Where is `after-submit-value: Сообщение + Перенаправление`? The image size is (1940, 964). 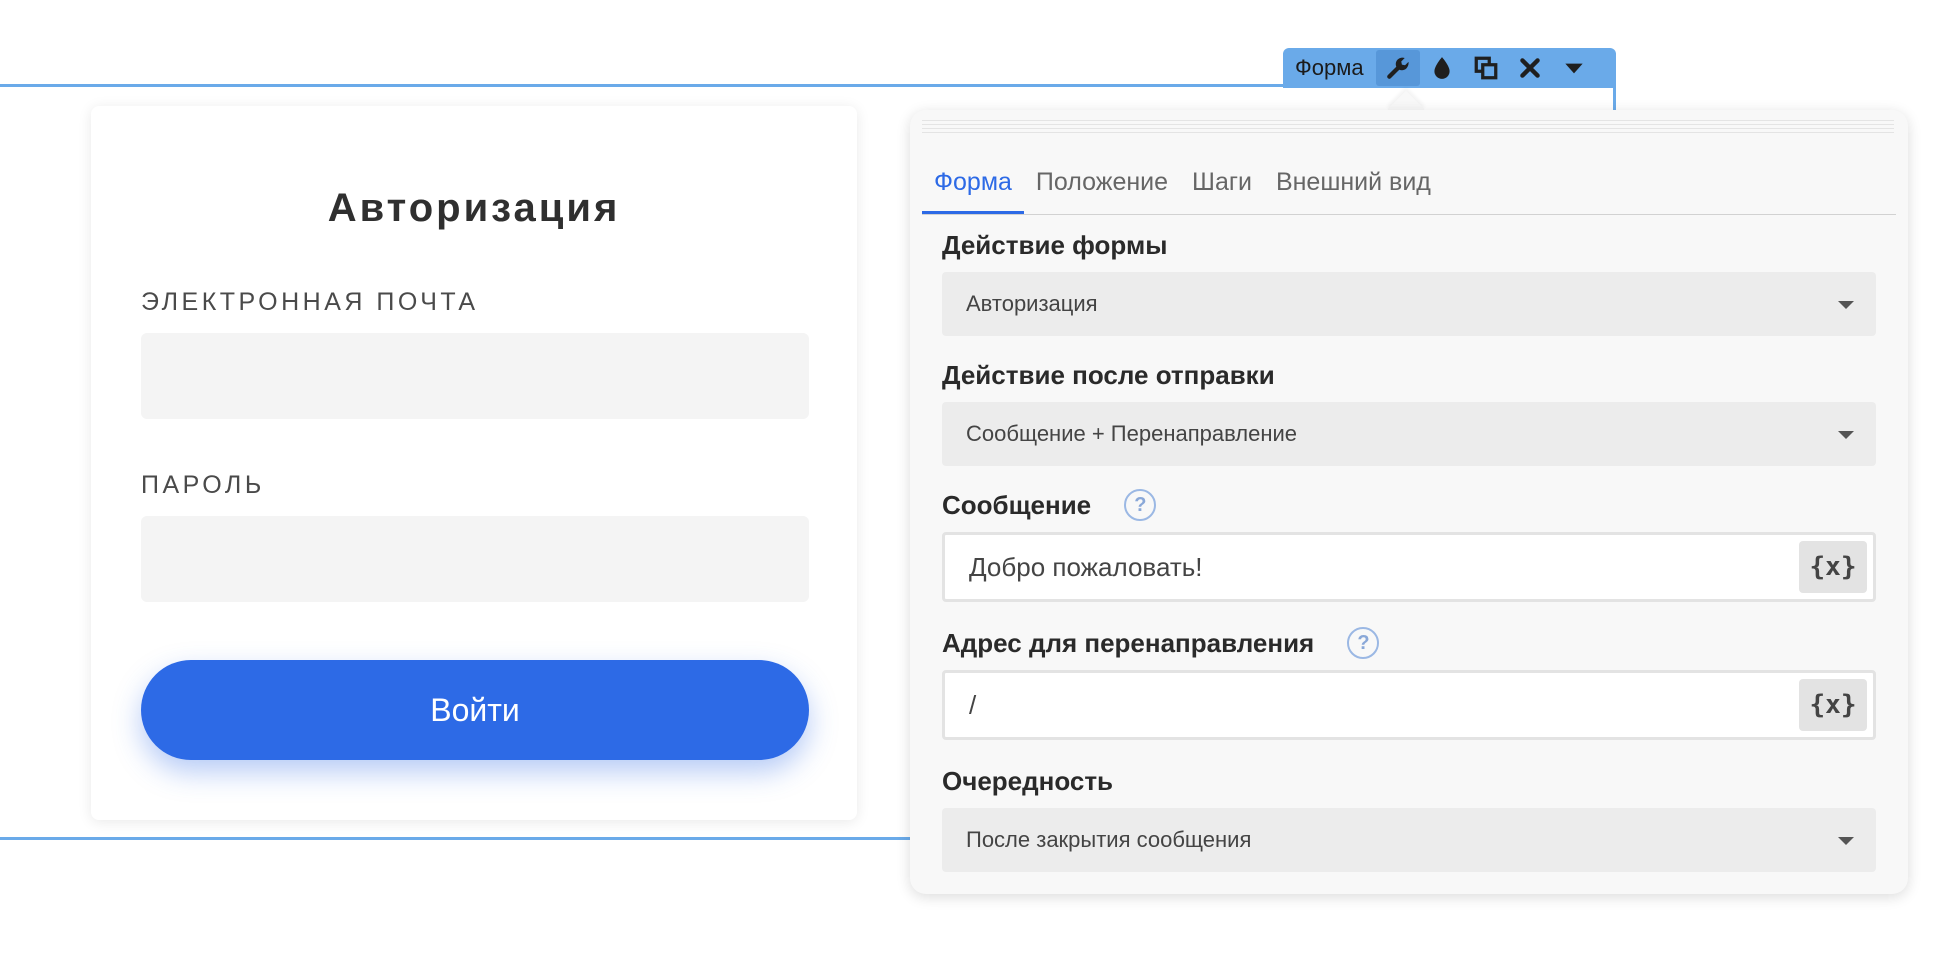
after-submit-value: Сообщение + Перенаправление is located at coordinates (1132, 433).